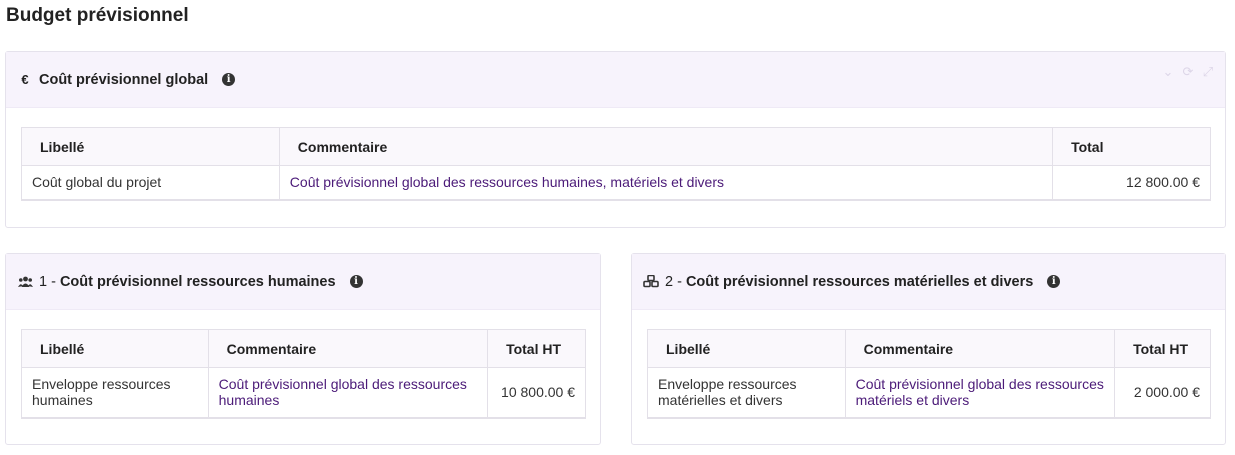  What do you see at coordinates (615, 80) in the screenshot?
I see `panel-global-header: € Coût prévisionnel global i ⌄ ⟳ ⤢` at bounding box center [615, 80].